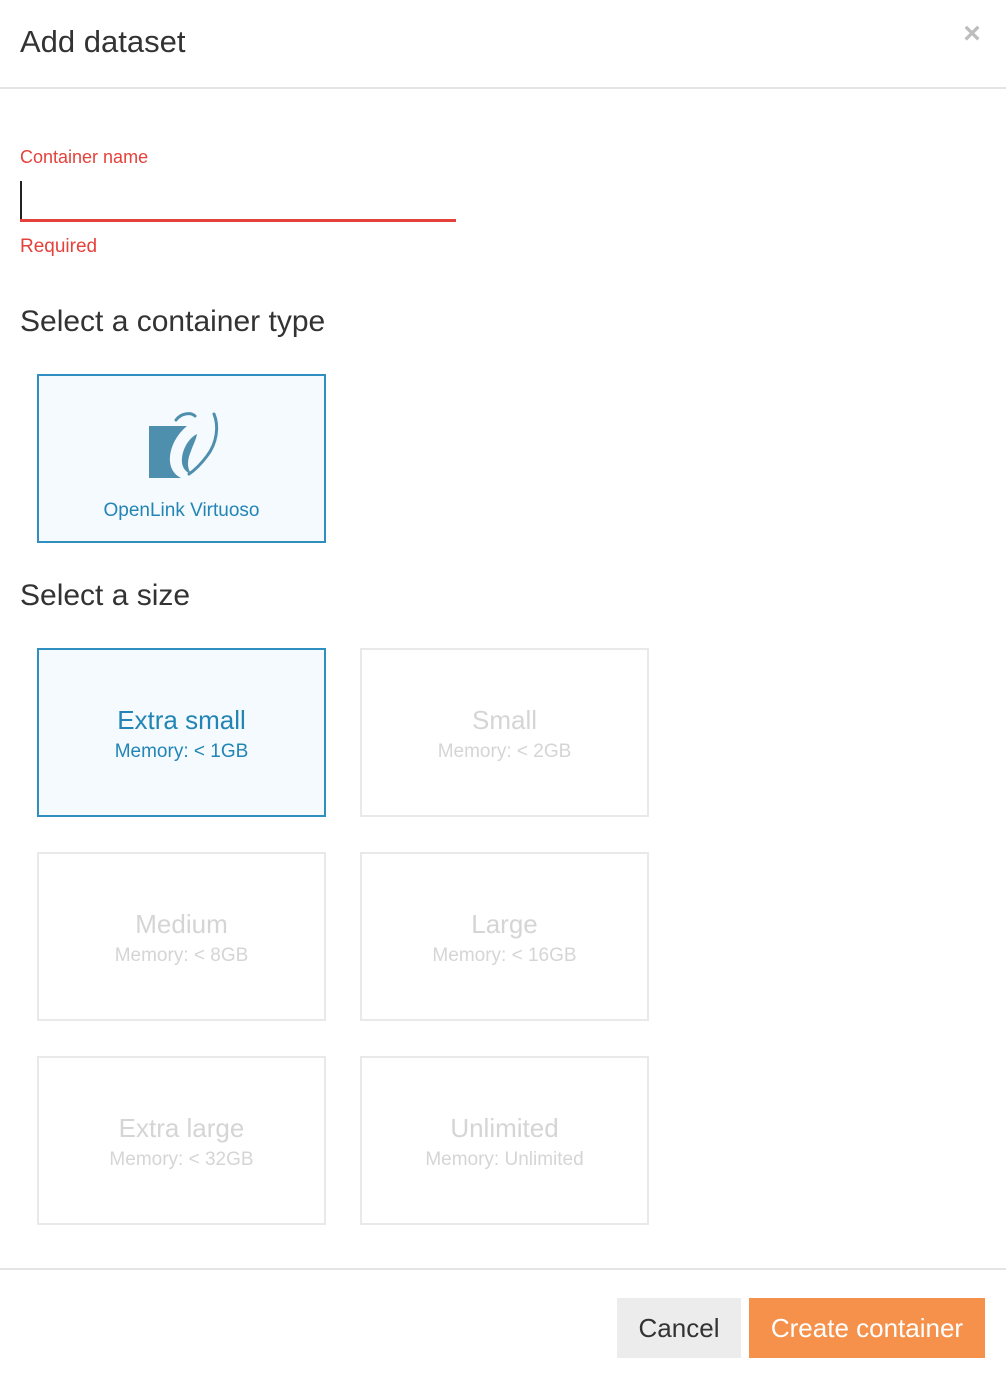 This screenshot has width=1006, height=1378. What do you see at coordinates (504, 924) in the screenshot?
I see `size-name: Large` at bounding box center [504, 924].